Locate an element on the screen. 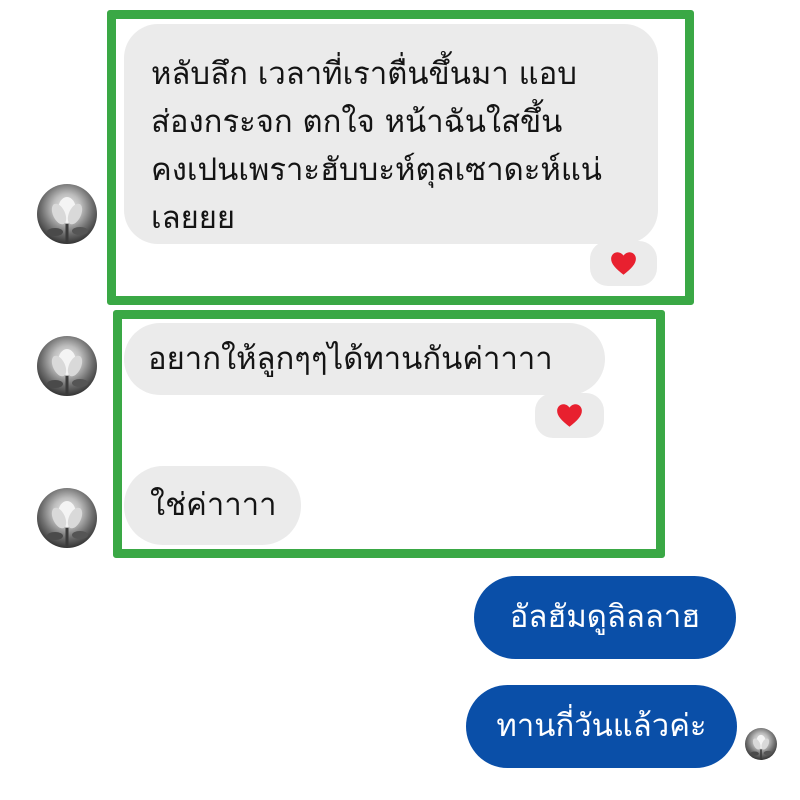 The image size is (800, 800). seen-receipt-avatar is located at coordinates (761, 744).